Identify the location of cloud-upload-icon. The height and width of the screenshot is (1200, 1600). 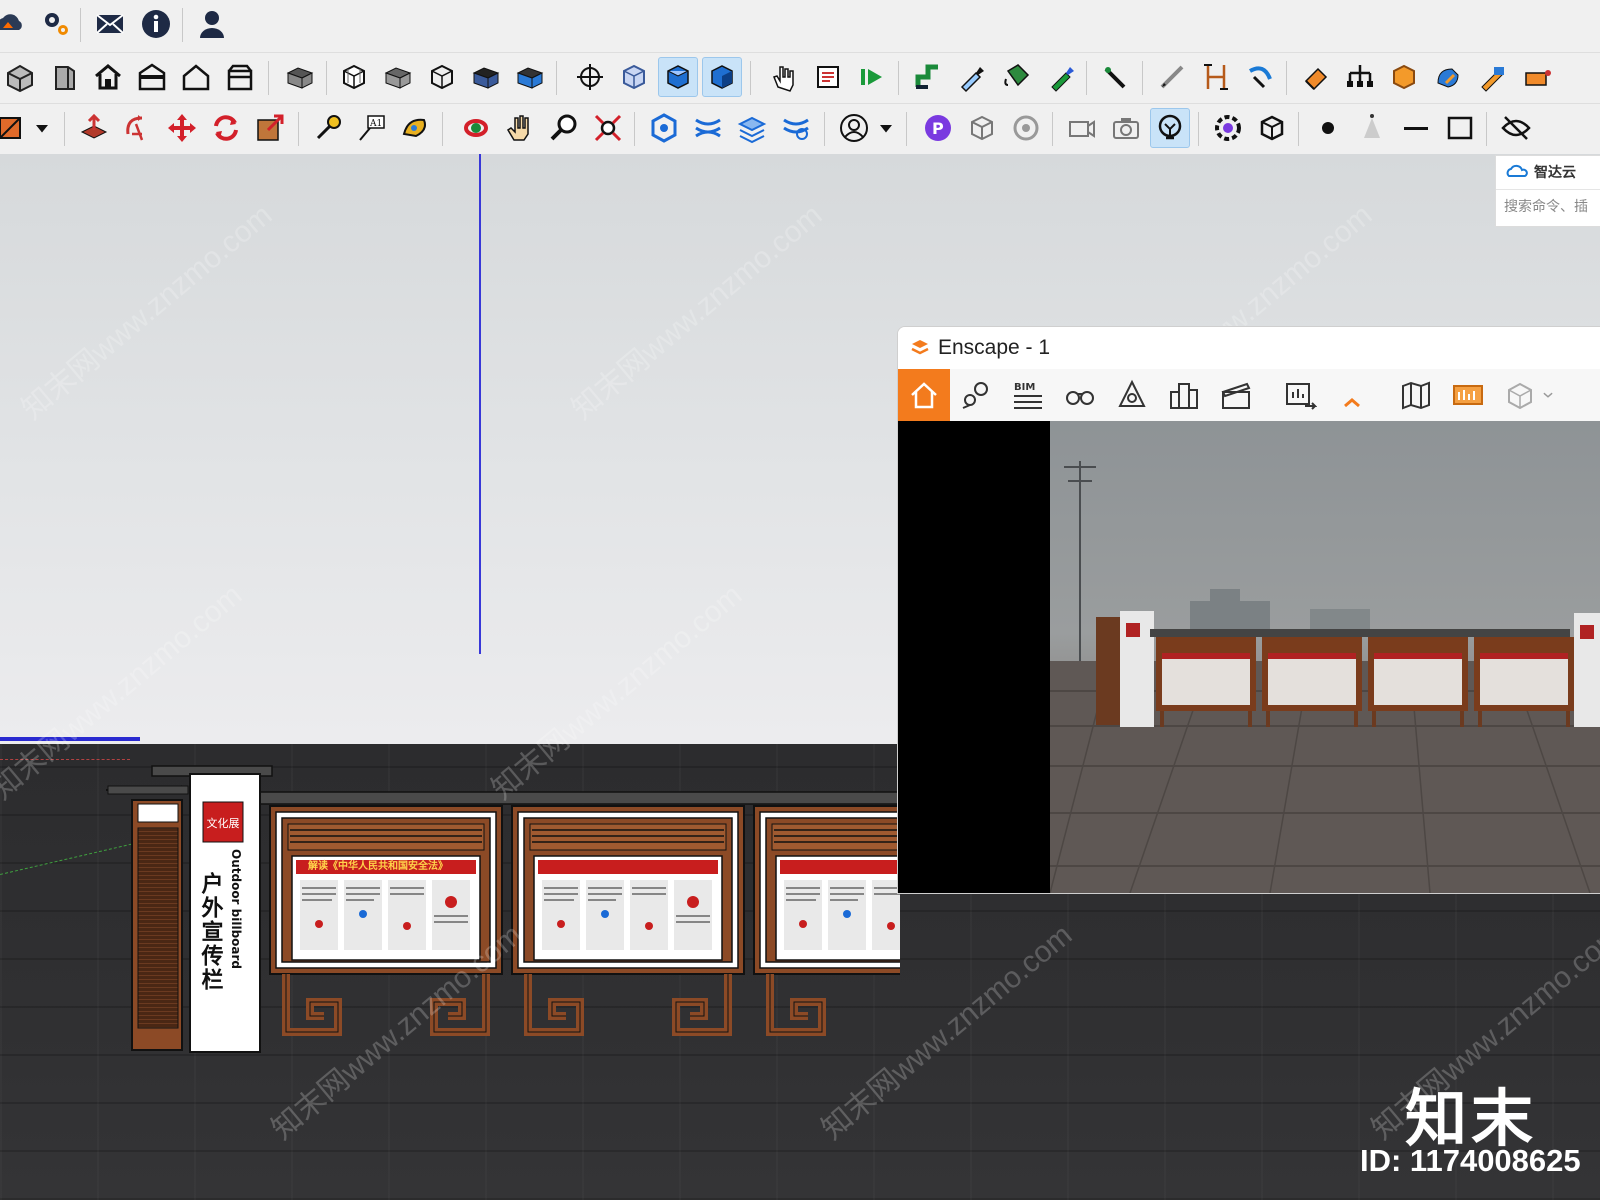
(15, 24).